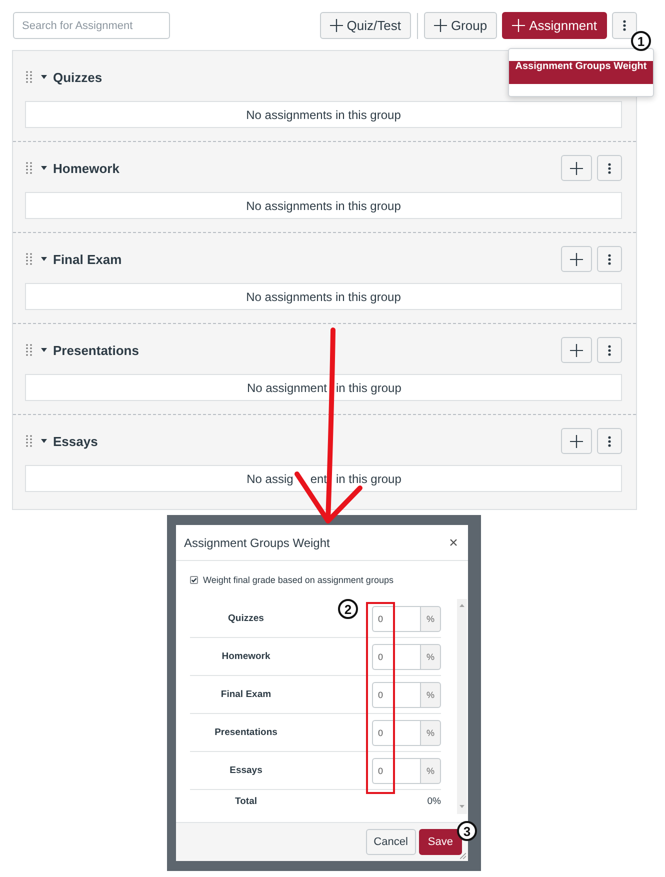 The image size is (665, 877). I want to click on group-title: Final Exam, so click(87, 259).